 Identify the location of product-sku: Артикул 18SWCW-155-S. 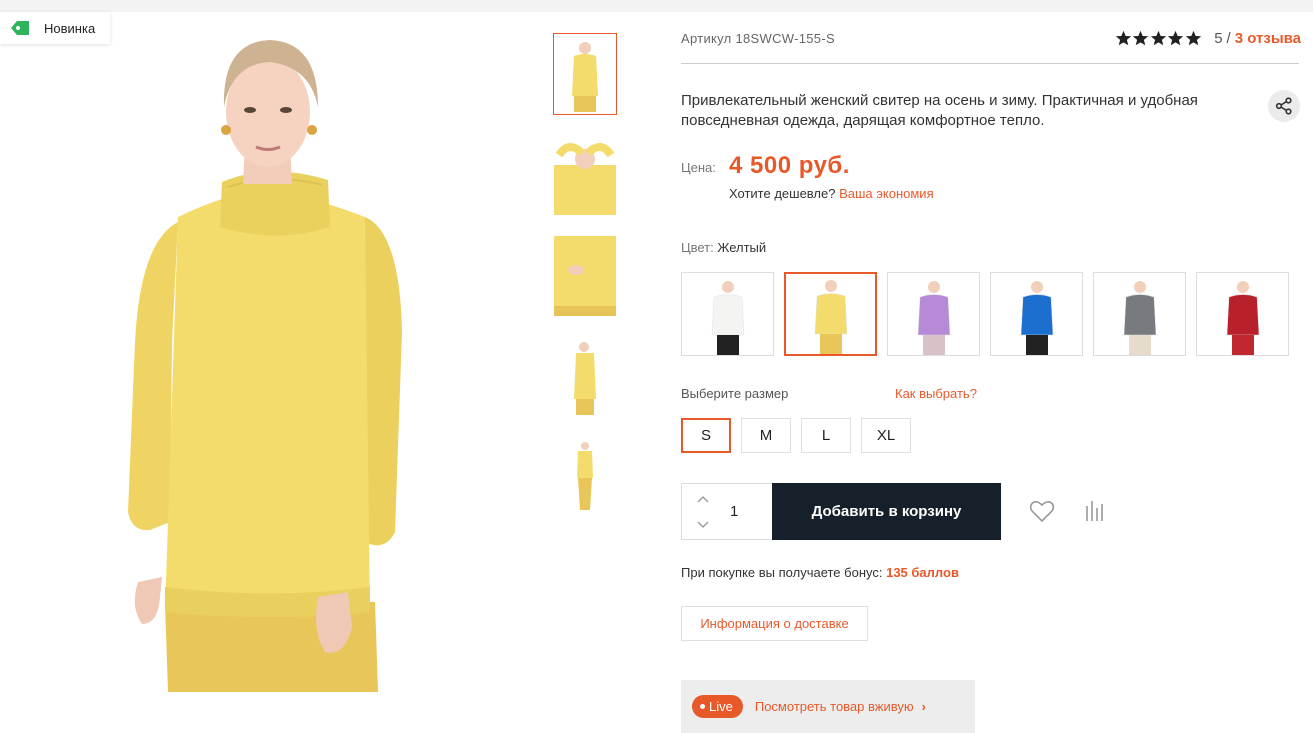
(758, 38).